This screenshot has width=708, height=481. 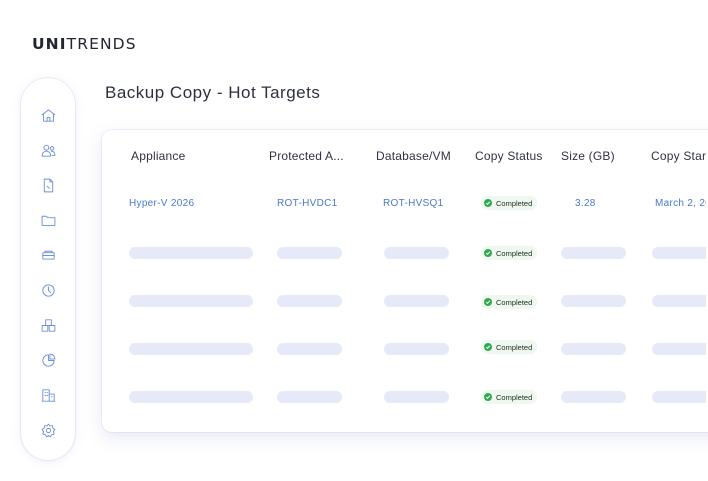 I want to click on building-icon, so click(x=48, y=395).